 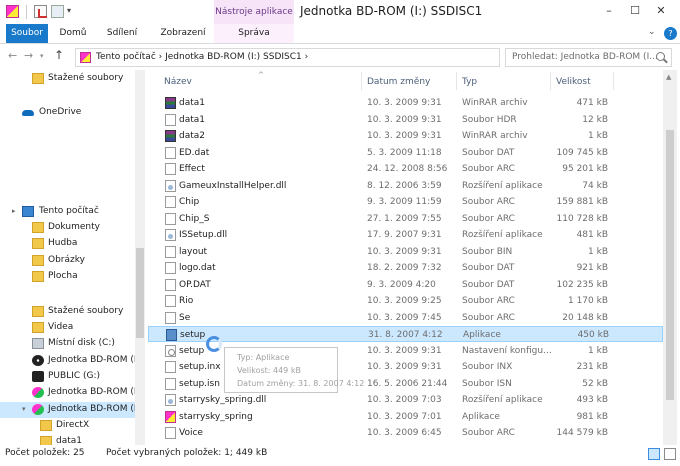 I want to click on navigation-pane-scrollbar, so click(x=140, y=257).